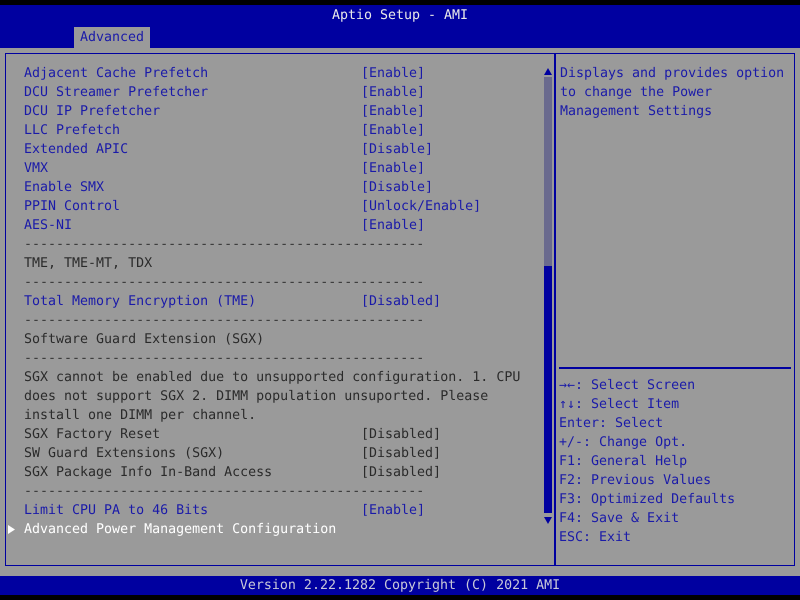 This screenshot has height=600, width=800. Describe the element at coordinates (117, 74) in the screenshot. I see `setting-label: Adjacent Cache Prefetch` at that location.